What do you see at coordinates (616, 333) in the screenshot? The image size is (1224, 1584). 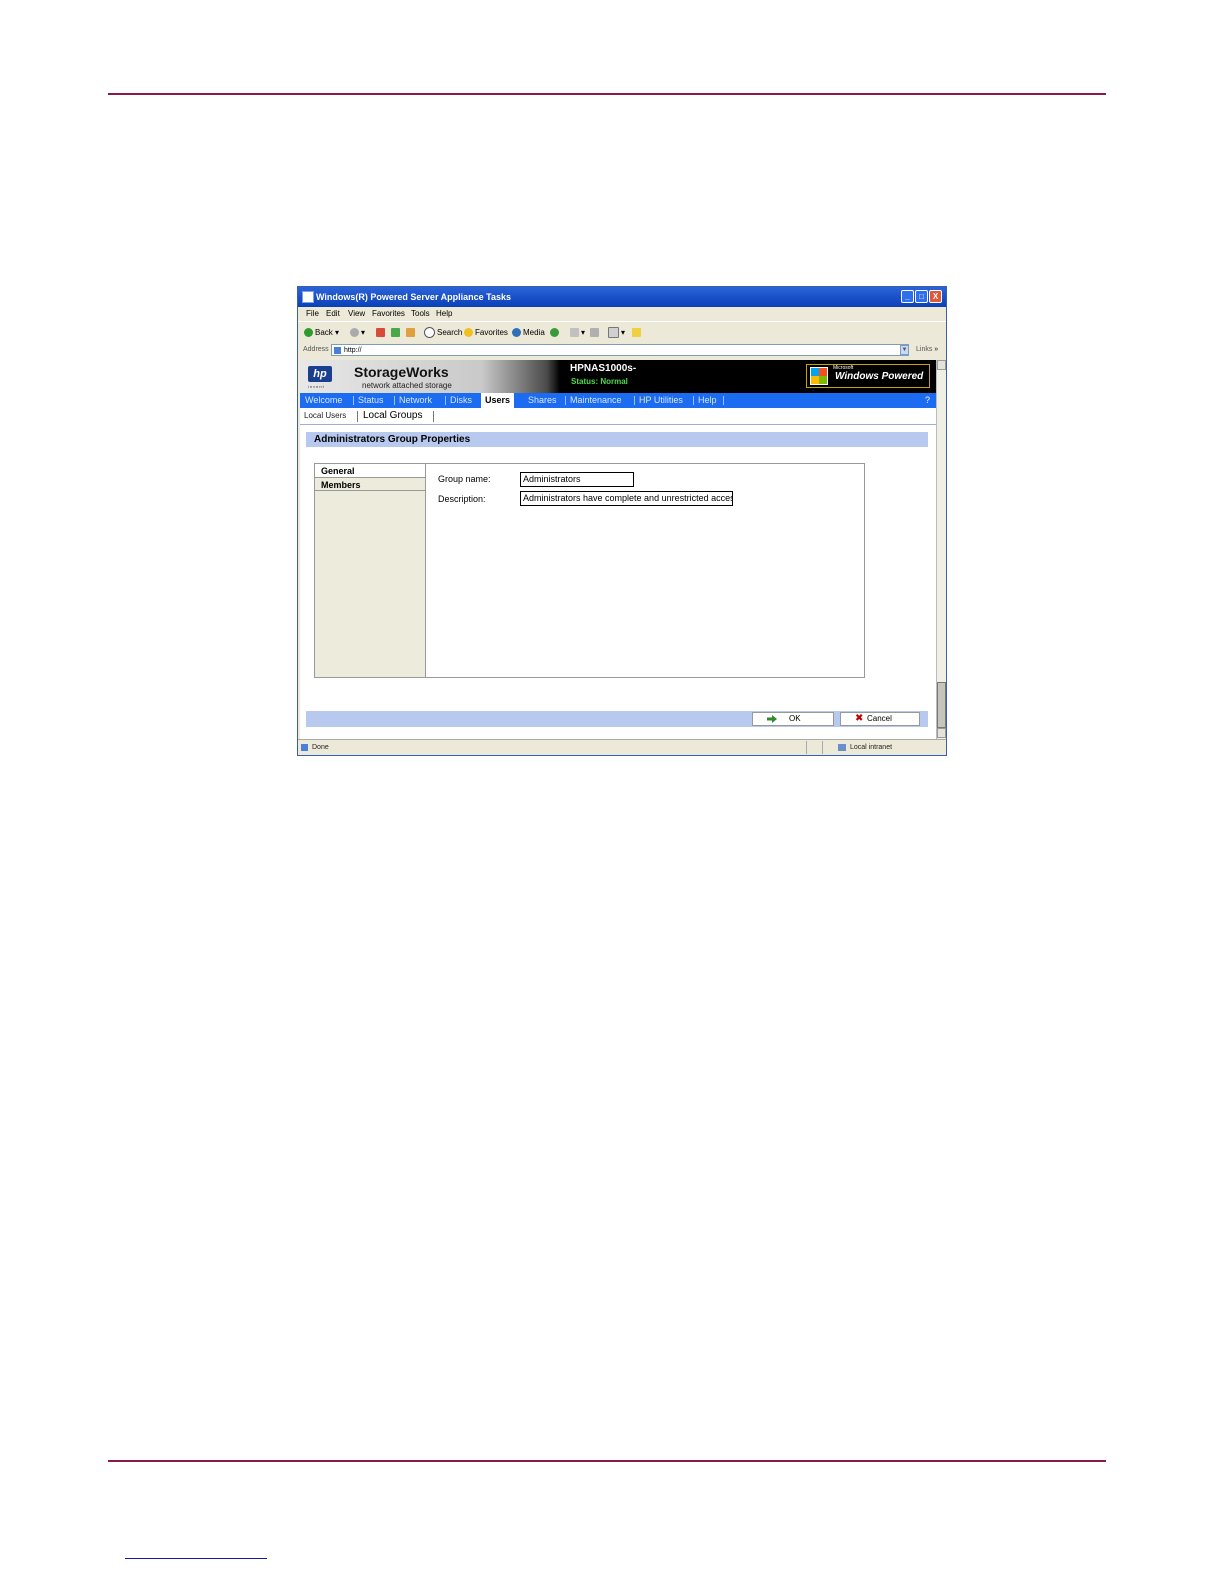 I see `edit-button: ▾` at bounding box center [616, 333].